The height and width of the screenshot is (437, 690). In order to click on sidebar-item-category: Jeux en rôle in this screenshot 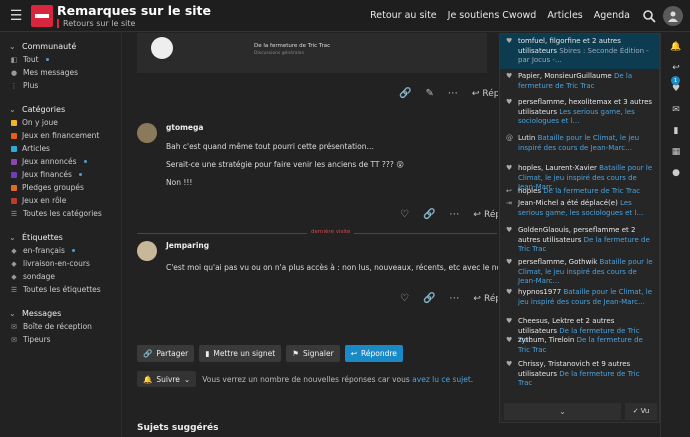, I will do `click(60, 200)`.